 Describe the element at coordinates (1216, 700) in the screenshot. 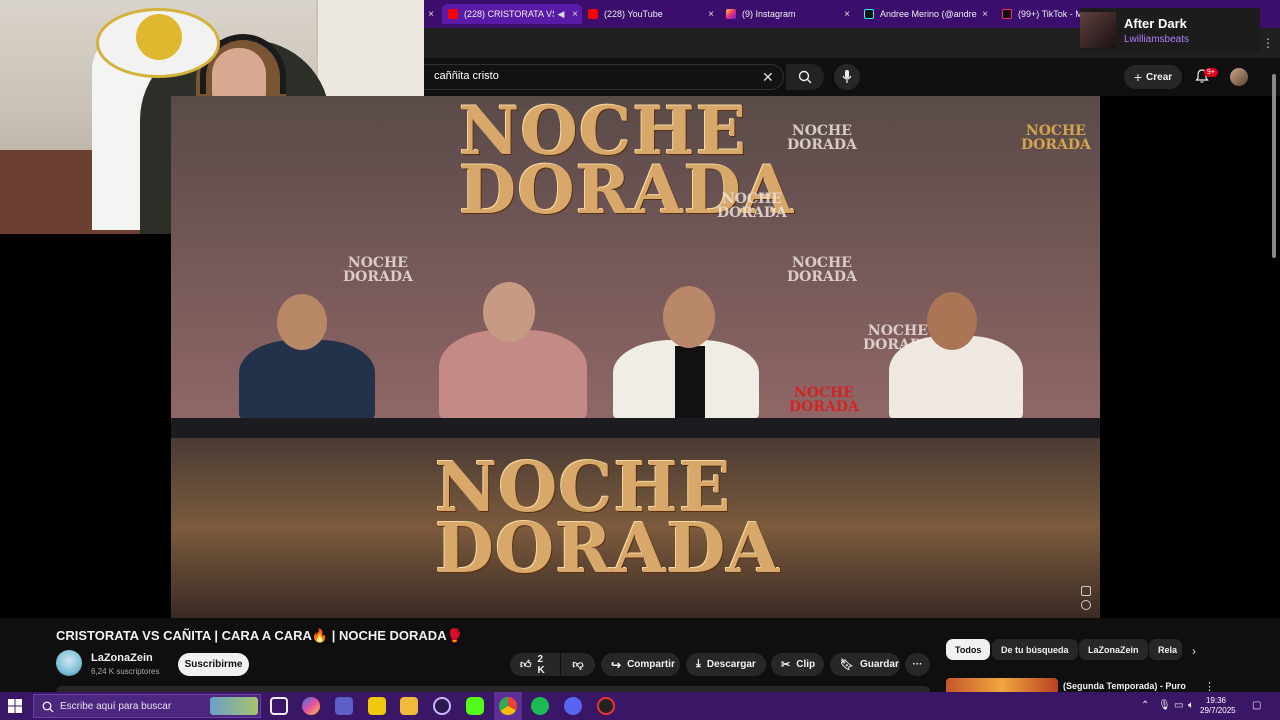

I see `clock-time: 19:36` at that location.